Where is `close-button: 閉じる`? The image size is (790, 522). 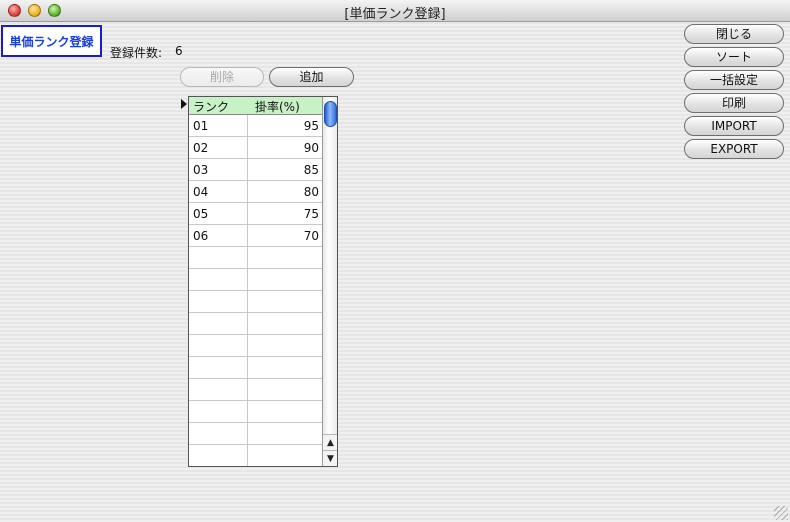
close-button: 閉じる is located at coordinates (734, 34).